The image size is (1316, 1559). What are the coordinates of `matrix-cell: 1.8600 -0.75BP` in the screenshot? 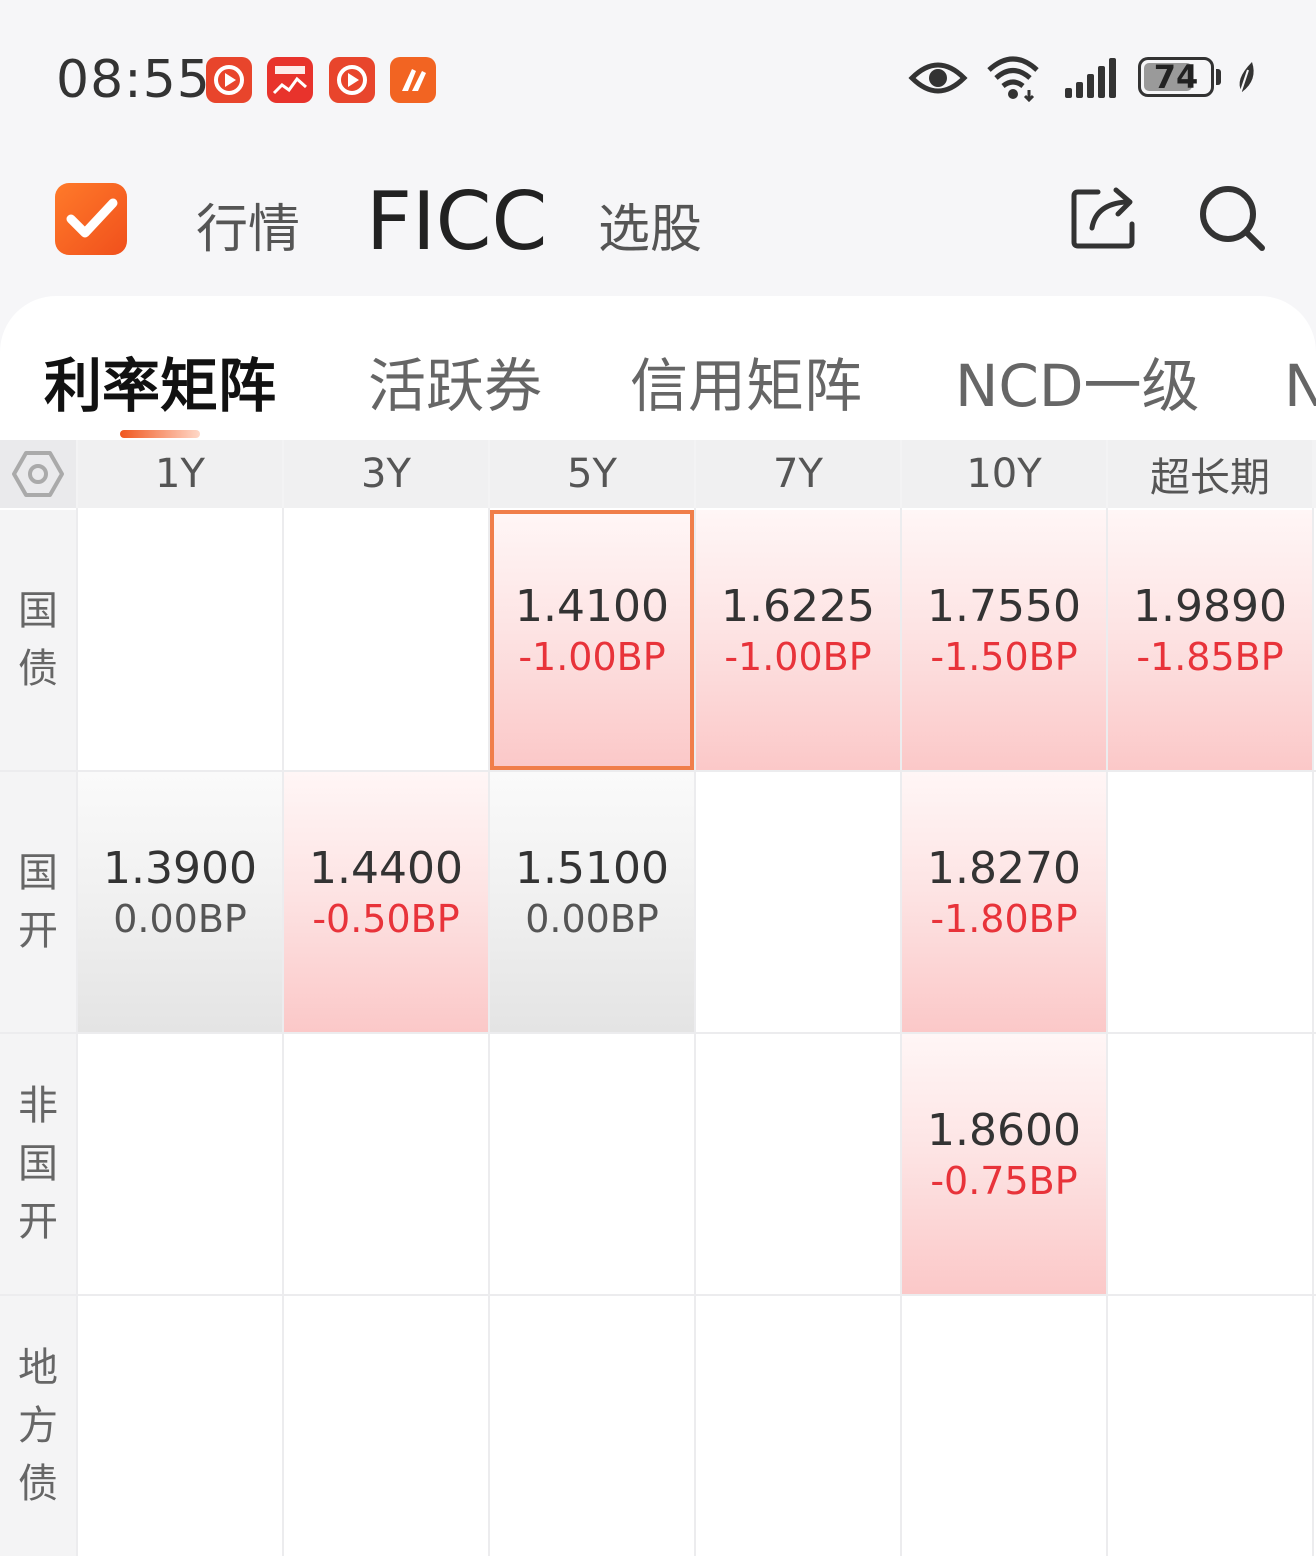 It's located at (1004, 1164).